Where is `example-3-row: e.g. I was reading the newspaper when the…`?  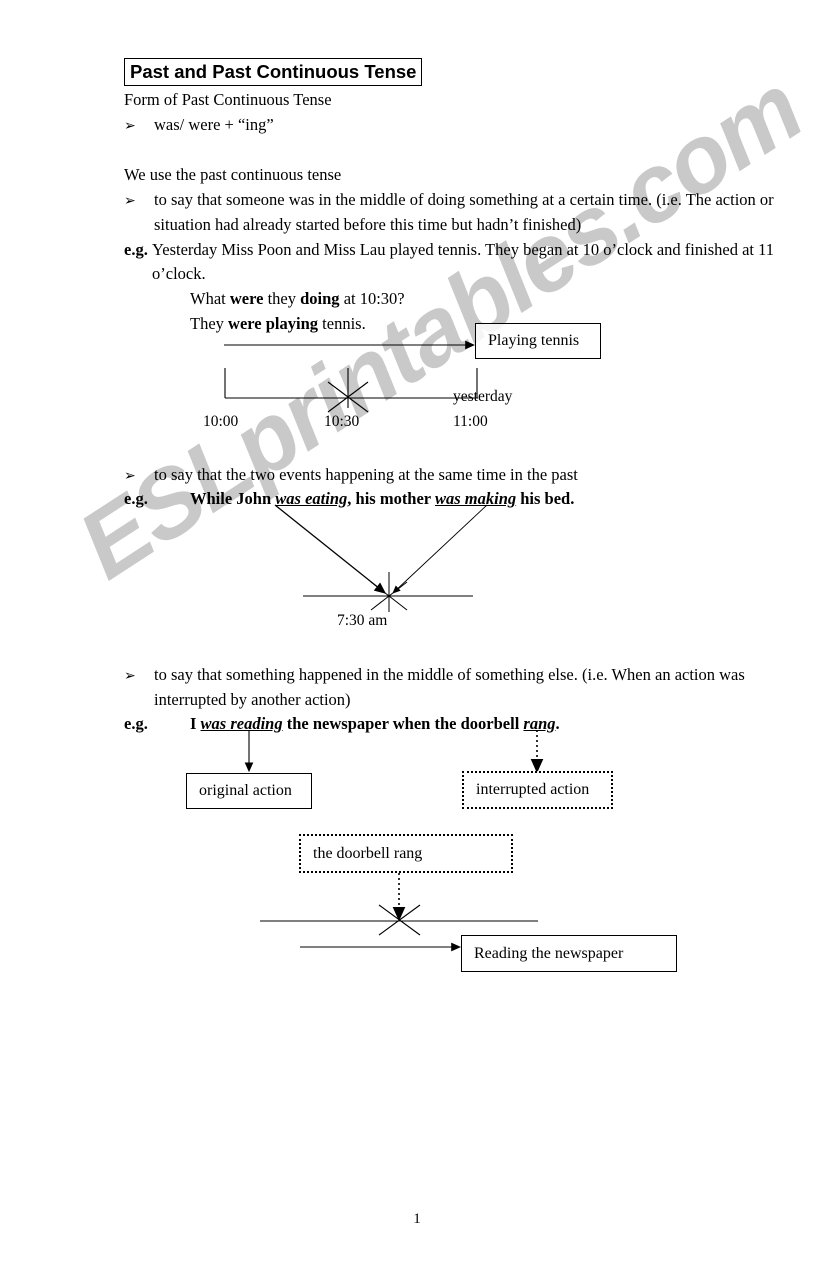 example-3-row: e.g. I was reading the newspaper when the… is located at coordinates (342, 724).